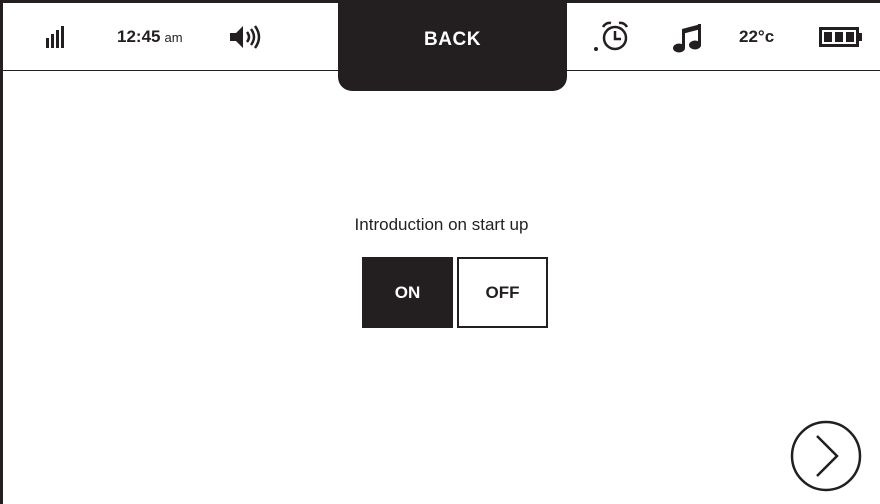 The width and height of the screenshot is (880, 504). I want to click on music-note-icon, so click(688, 37).